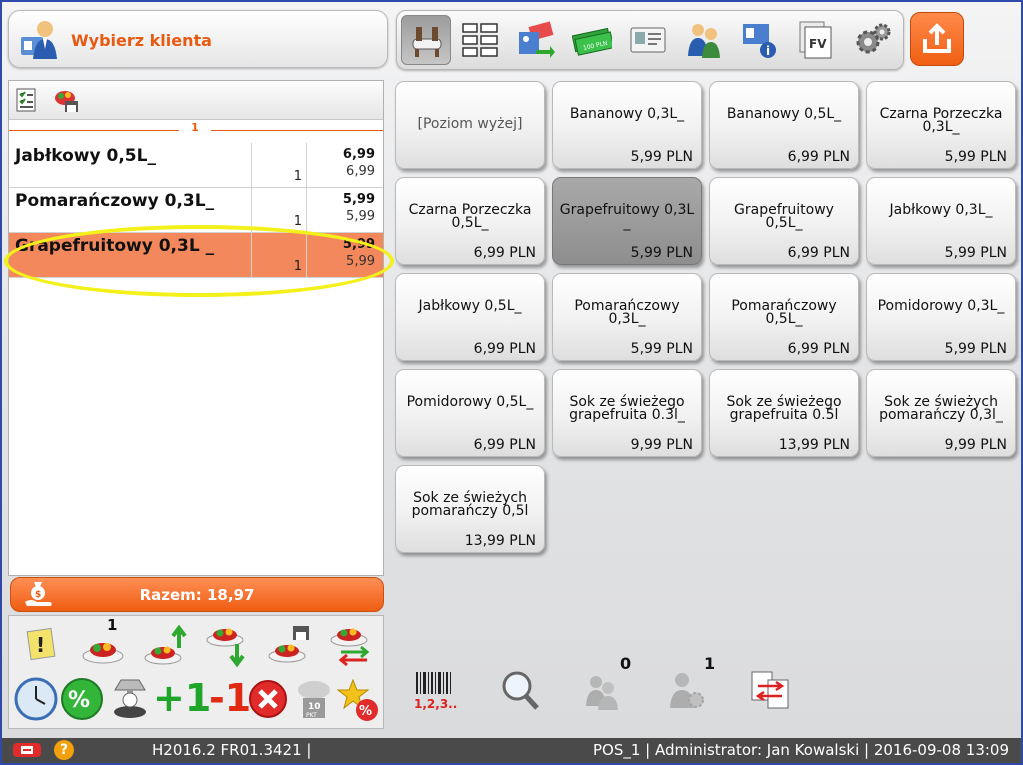 This screenshot has width=1023, height=765. I want to click on clients-button, so click(704, 40).